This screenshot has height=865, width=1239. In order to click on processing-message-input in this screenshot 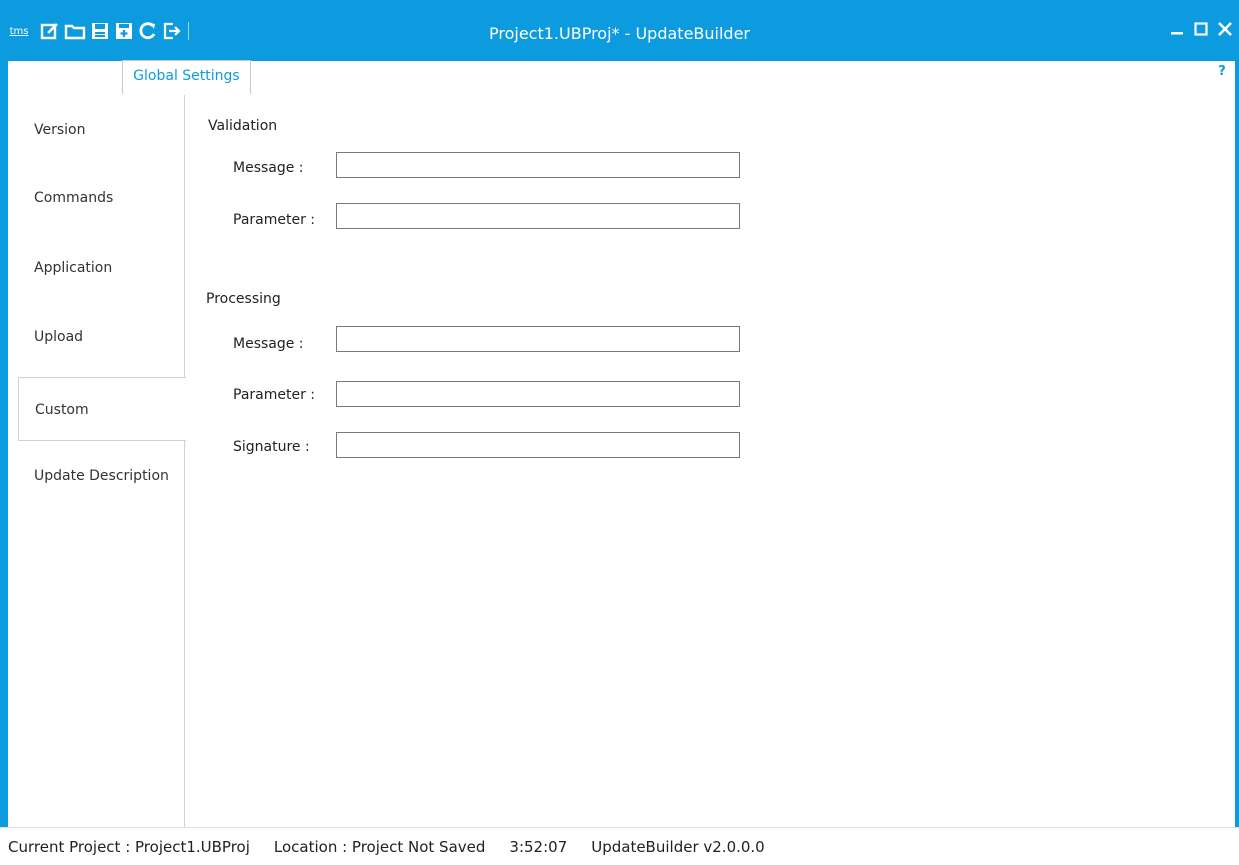, I will do `click(538, 339)`.